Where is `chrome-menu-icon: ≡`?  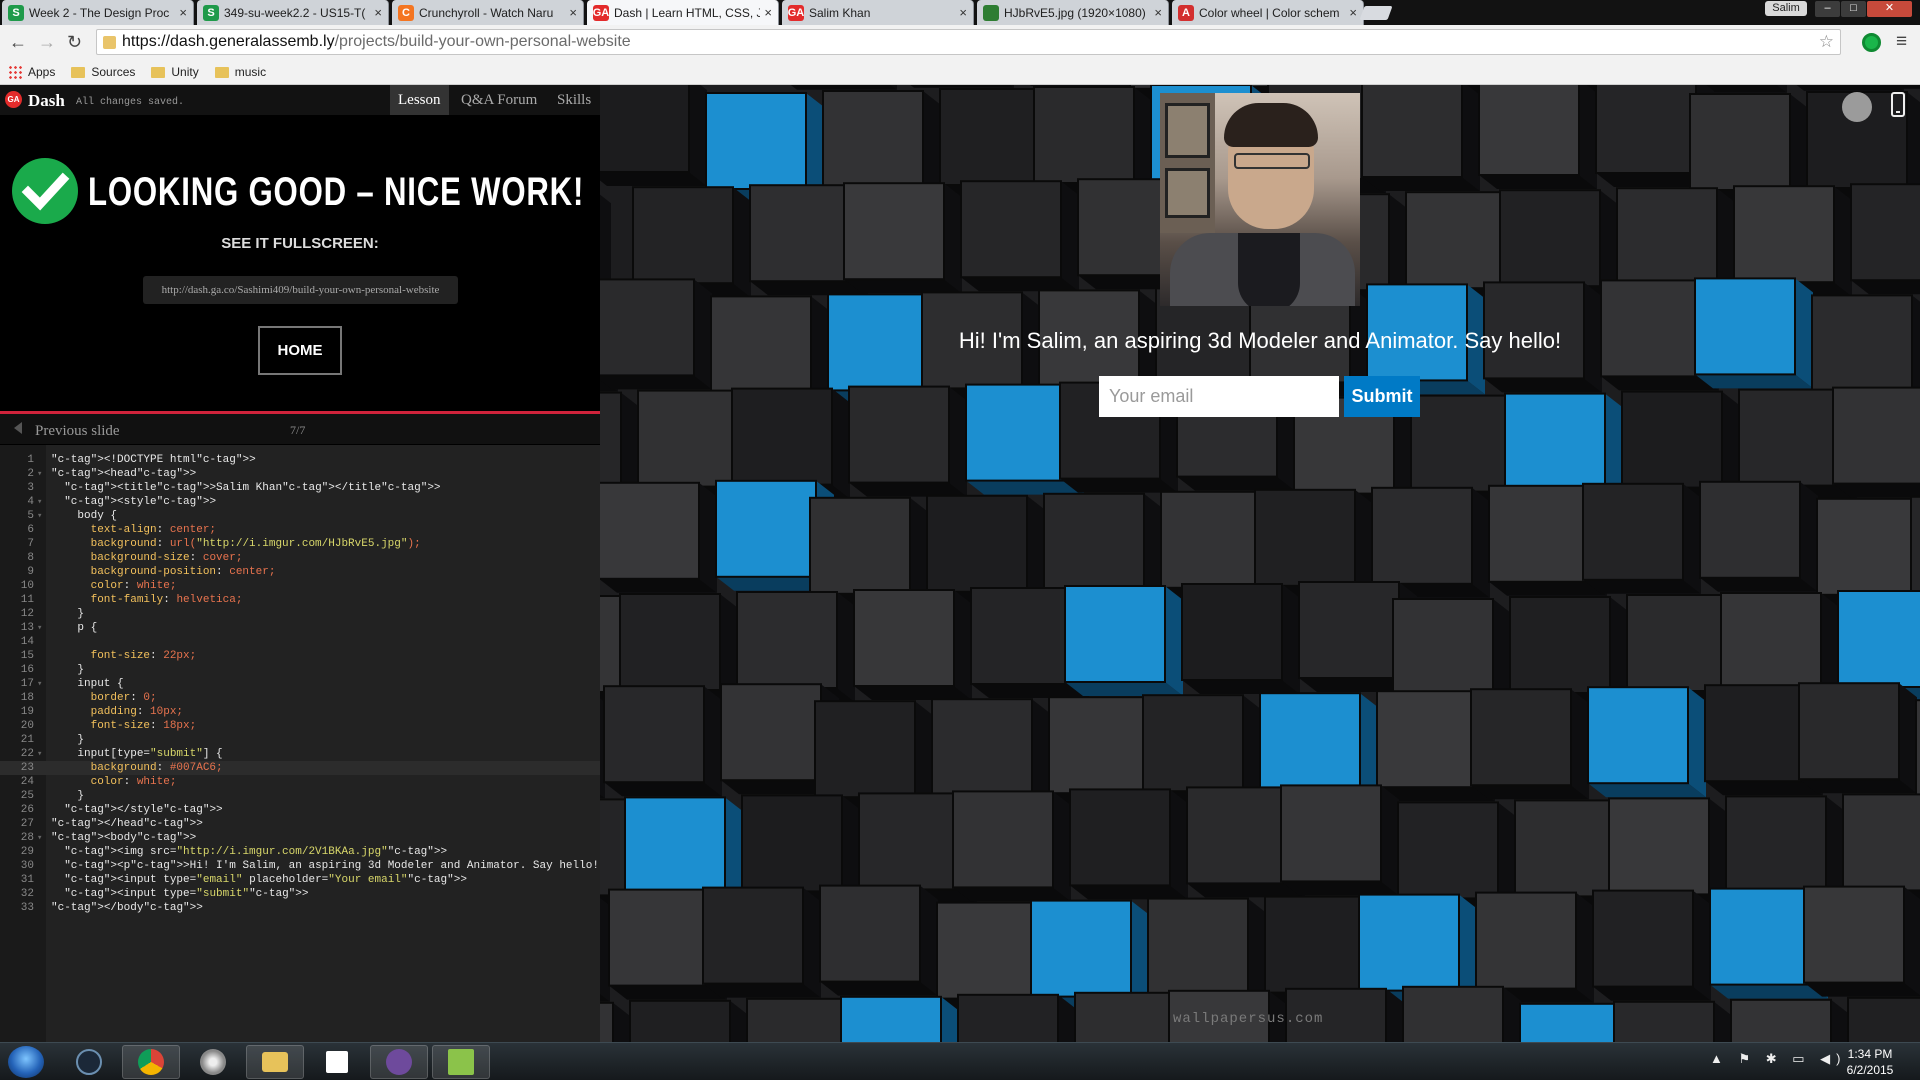 chrome-menu-icon: ≡ is located at coordinates (1901, 42).